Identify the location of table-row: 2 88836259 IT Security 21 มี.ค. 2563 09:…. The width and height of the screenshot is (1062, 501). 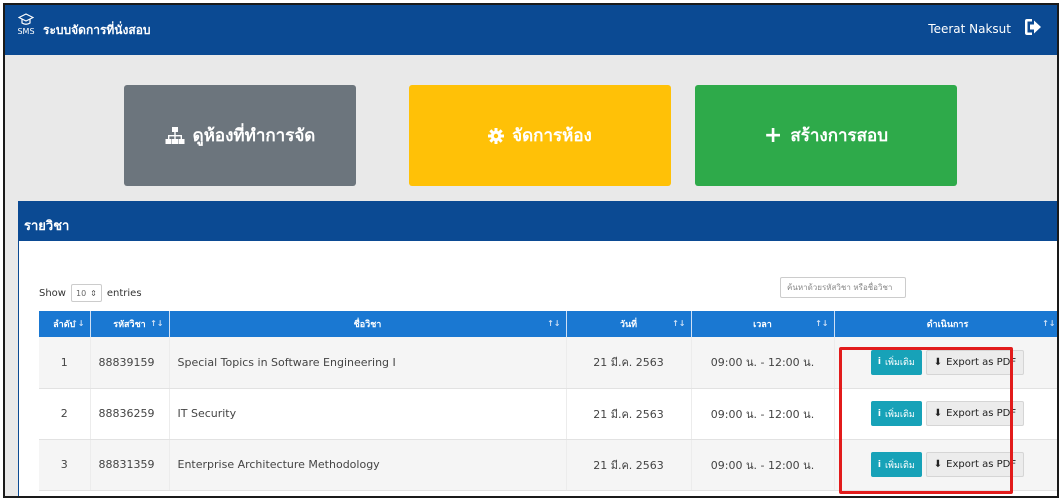
(548, 414).